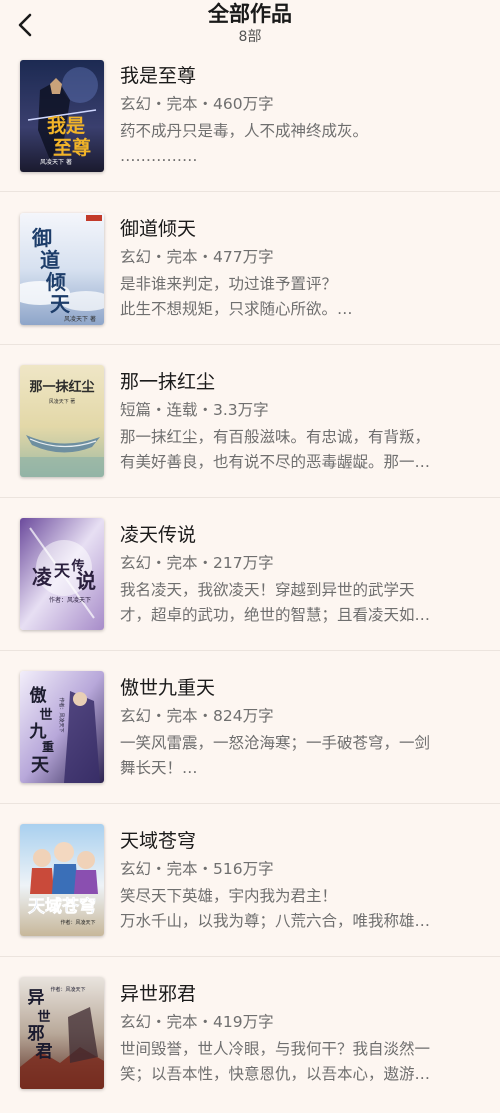  I want to click on book-meta: 玄幻・完本・824万字, so click(197, 716).